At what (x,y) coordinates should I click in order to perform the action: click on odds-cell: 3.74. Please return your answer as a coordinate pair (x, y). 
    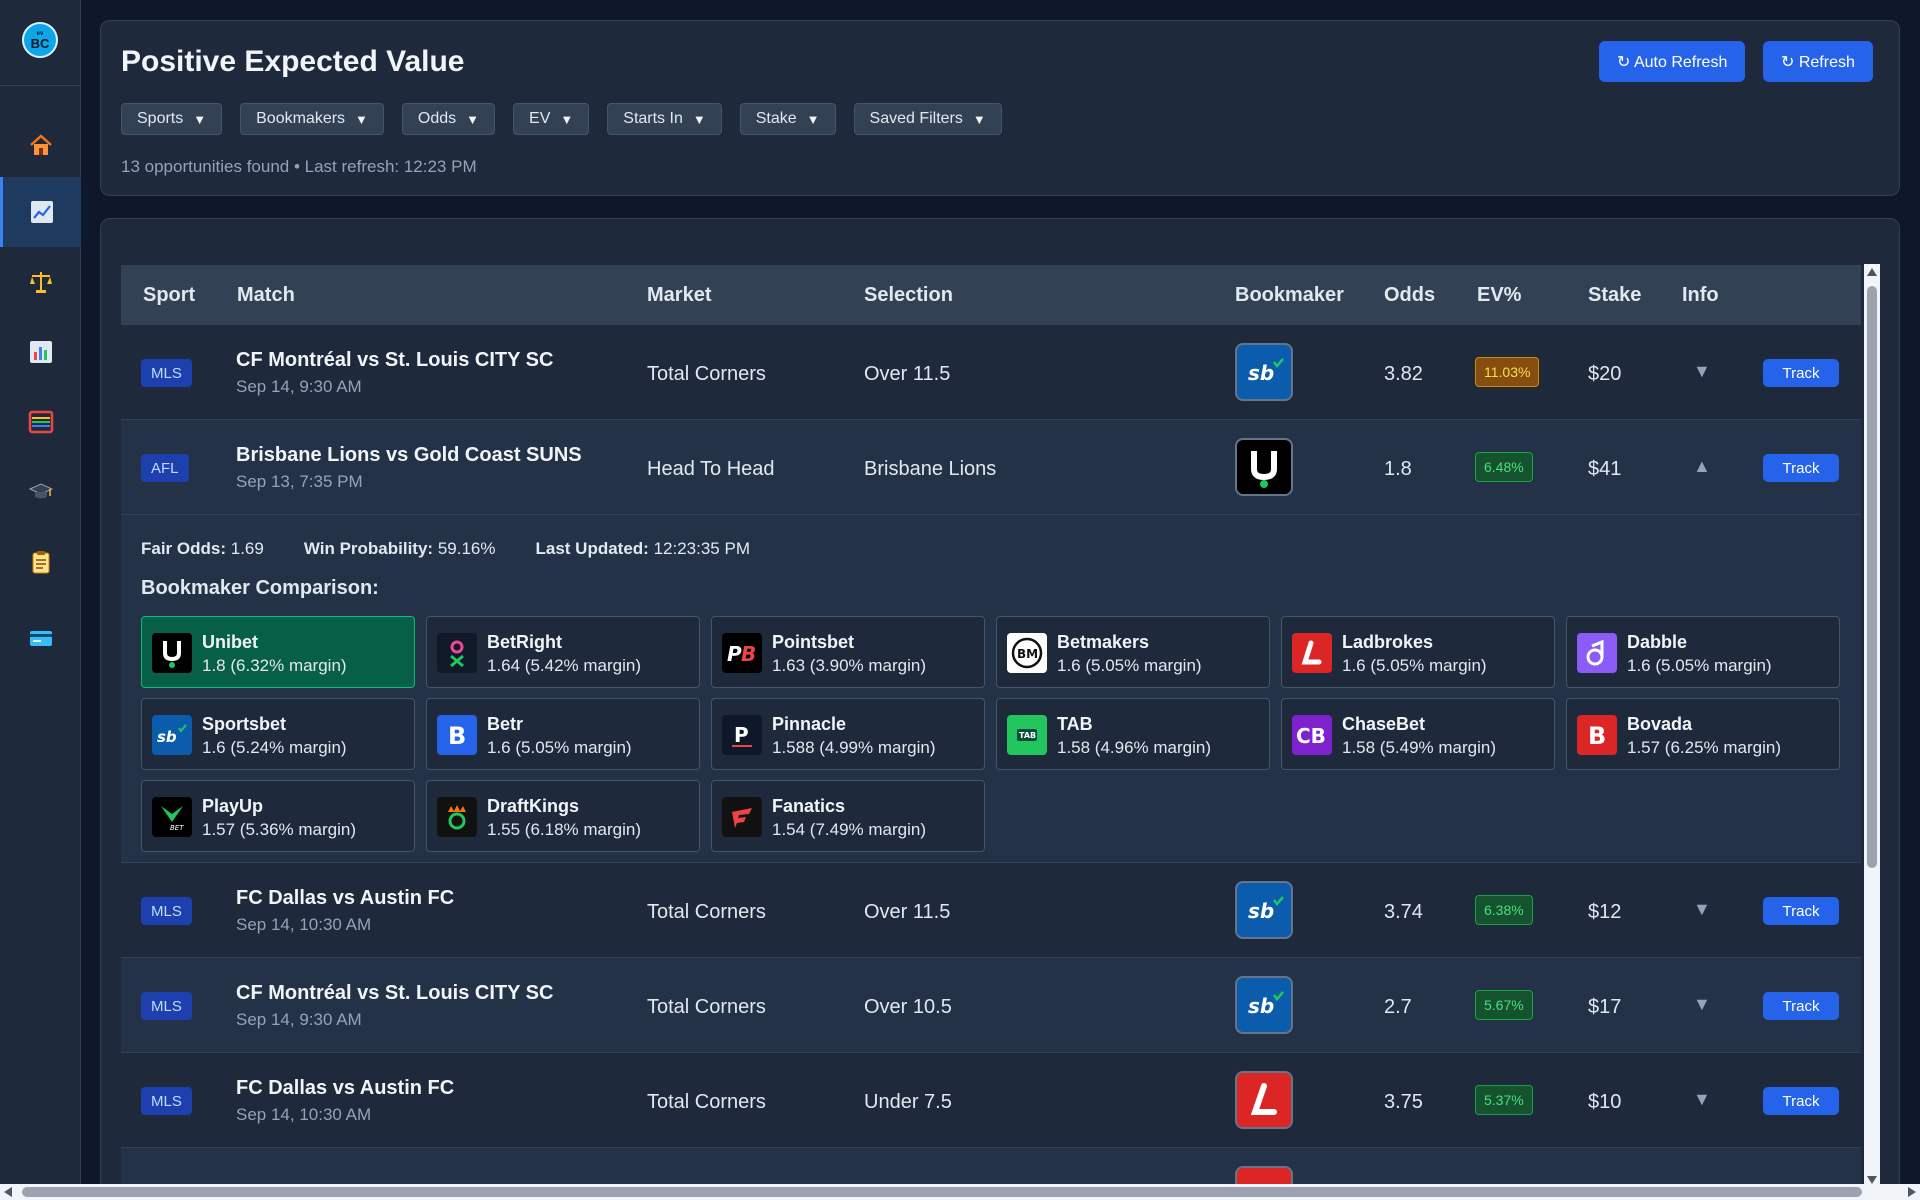
    Looking at the image, I should click on (1403, 912).